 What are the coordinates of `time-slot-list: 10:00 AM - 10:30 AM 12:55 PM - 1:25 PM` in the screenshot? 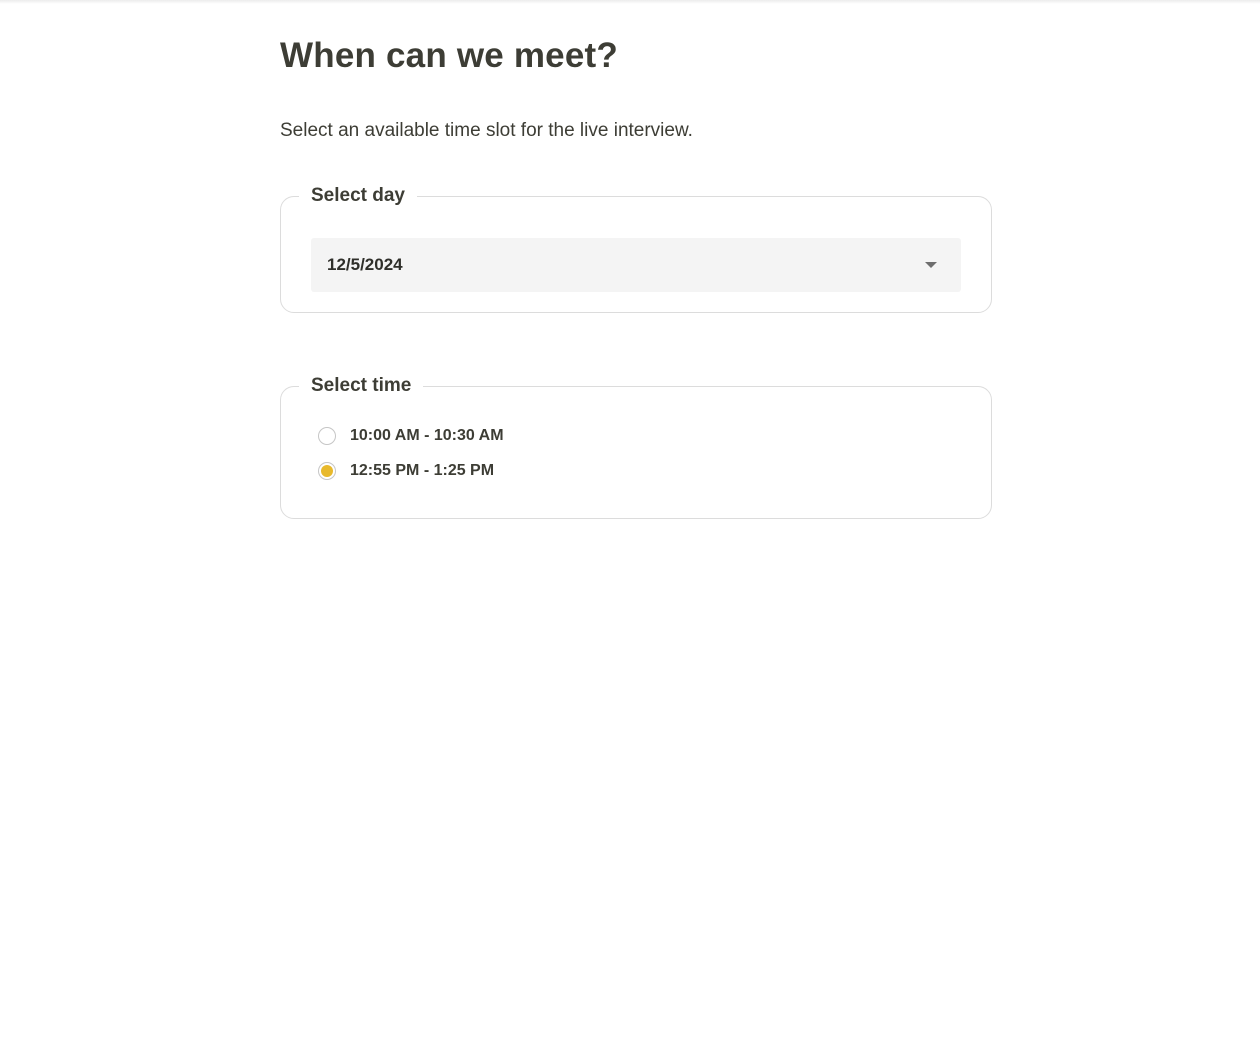 It's located at (411, 459).